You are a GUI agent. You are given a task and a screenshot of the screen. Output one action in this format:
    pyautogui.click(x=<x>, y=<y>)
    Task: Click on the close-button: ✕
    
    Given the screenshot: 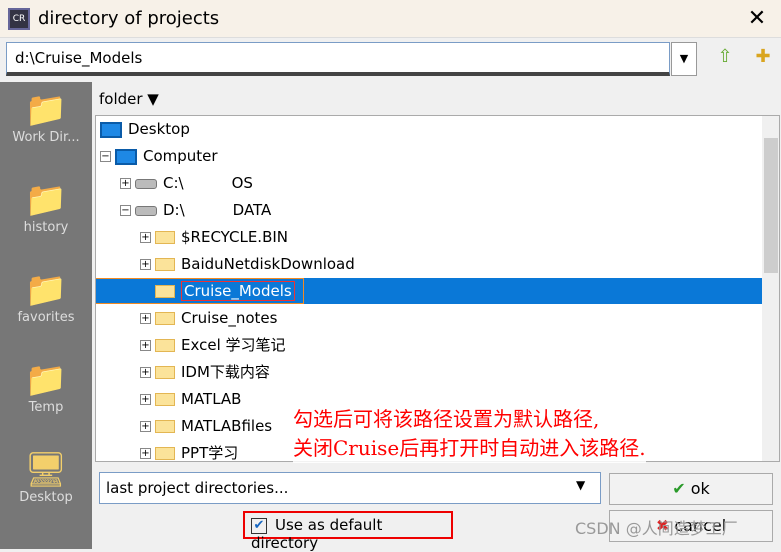 What is the action you would take?
    pyautogui.click(x=757, y=19)
    